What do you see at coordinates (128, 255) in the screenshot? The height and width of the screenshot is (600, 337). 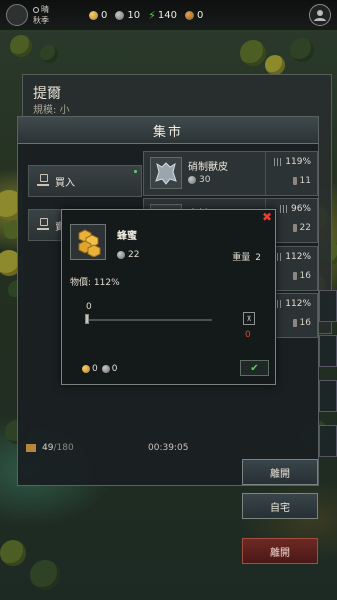 I see `item-price: 22` at bounding box center [128, 255].